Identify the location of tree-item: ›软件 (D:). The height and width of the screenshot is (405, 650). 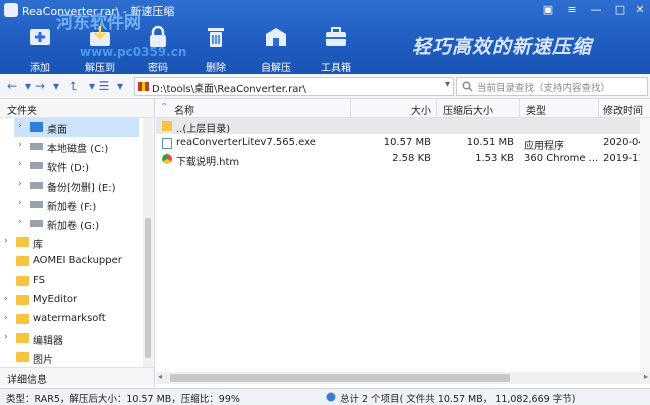
(70, 165).